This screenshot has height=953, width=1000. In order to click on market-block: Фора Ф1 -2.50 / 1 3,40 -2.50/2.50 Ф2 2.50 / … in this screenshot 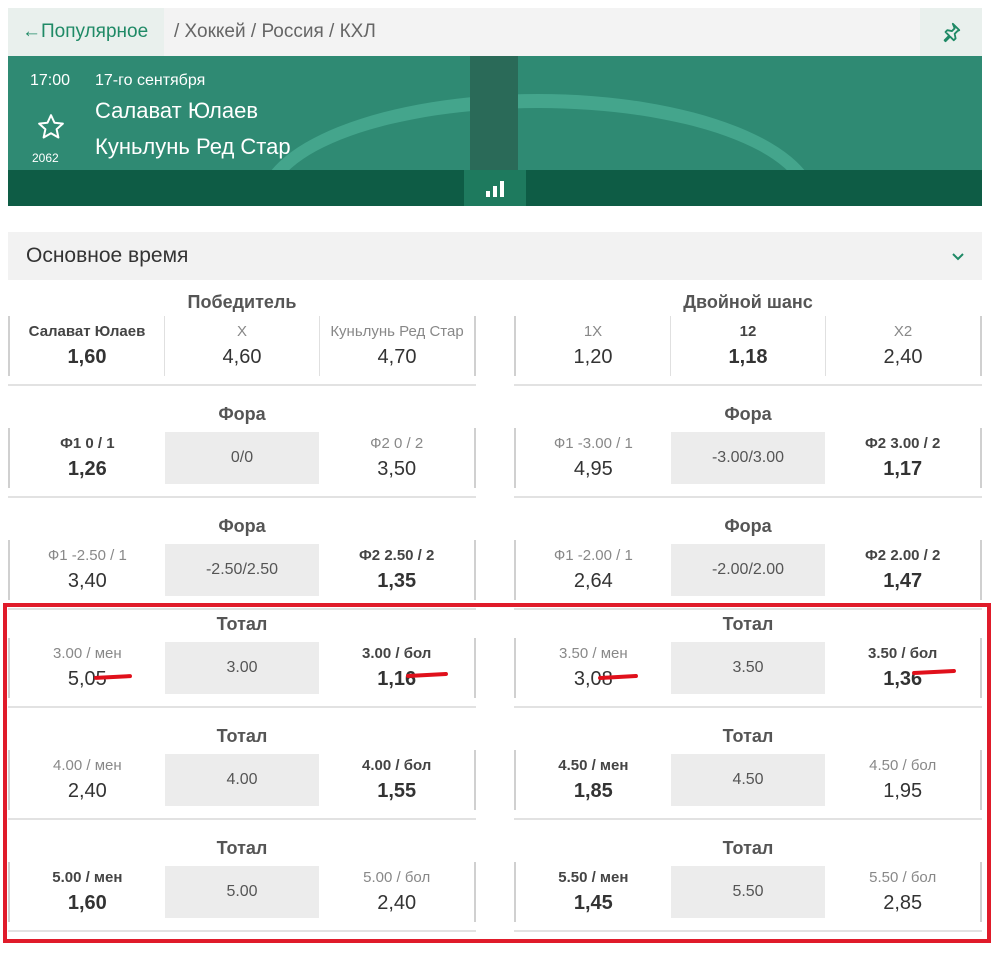, I will do `click(242, 564)`.